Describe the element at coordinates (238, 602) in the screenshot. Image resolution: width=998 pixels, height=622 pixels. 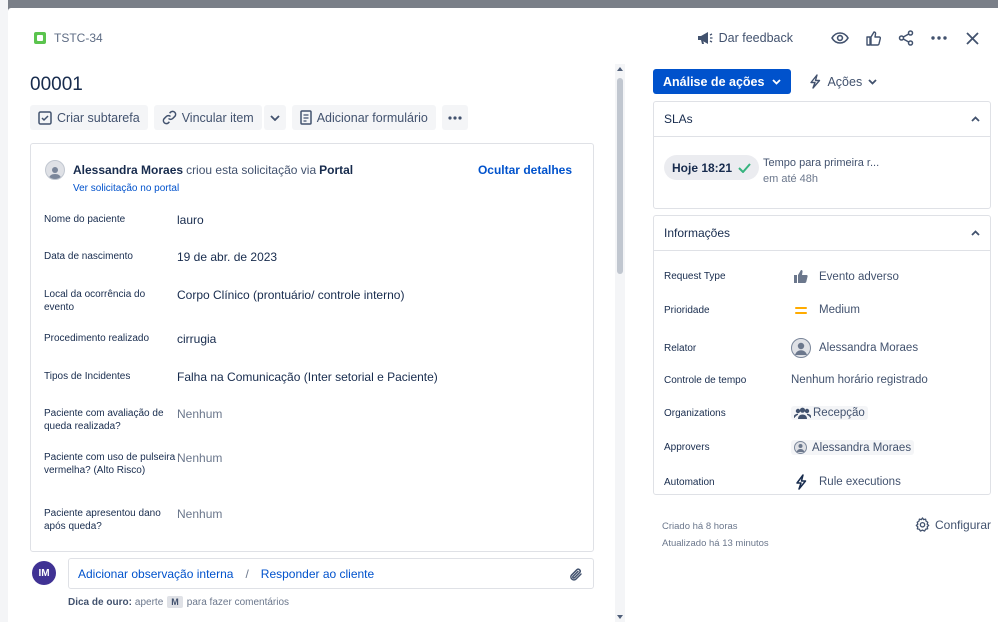
I see `tip-post: para fazer comentários` at that location.